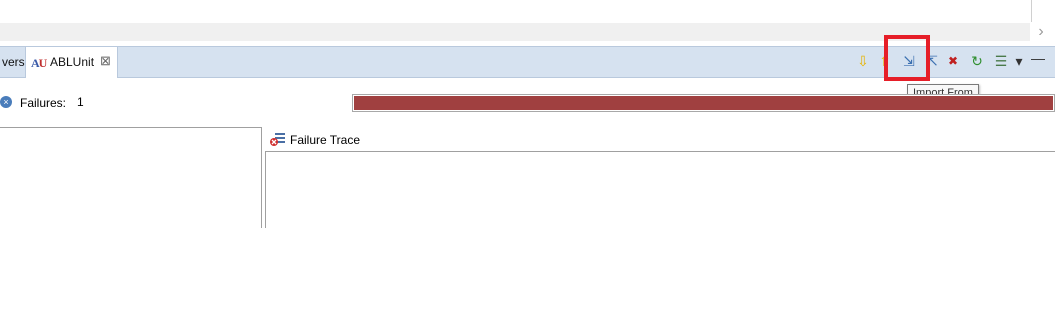  Describe the element at coordinates (1038, 58) in the screenshot. I see `minimize-icon: —` at that location.